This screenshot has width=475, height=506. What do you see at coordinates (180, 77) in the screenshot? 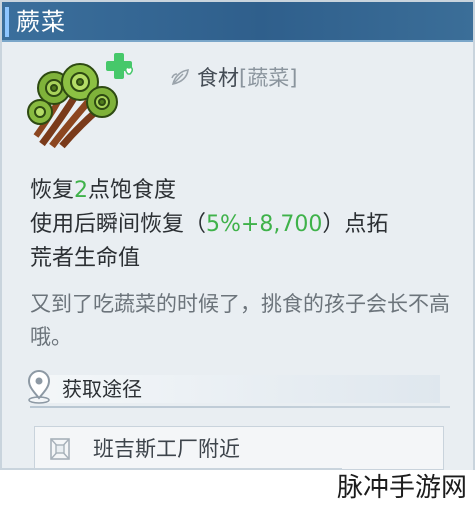
I see `leaf-icon` at bounding box center [180, 77].